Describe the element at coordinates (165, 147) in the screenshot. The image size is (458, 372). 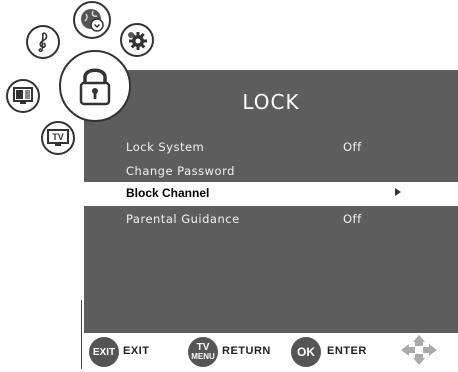
I see `menu-item-label: Lock System` at that location.